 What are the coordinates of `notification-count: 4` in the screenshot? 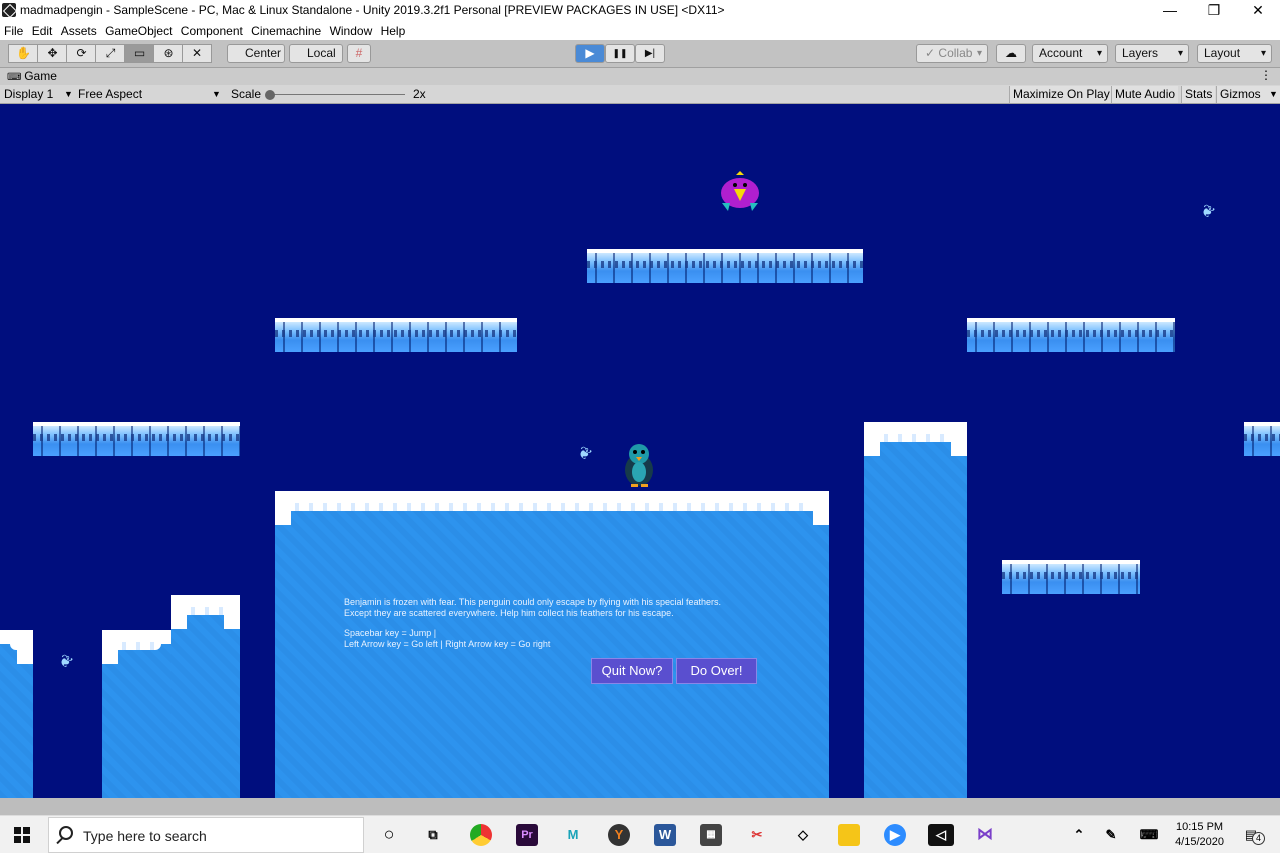 It's located at (1258, 838).